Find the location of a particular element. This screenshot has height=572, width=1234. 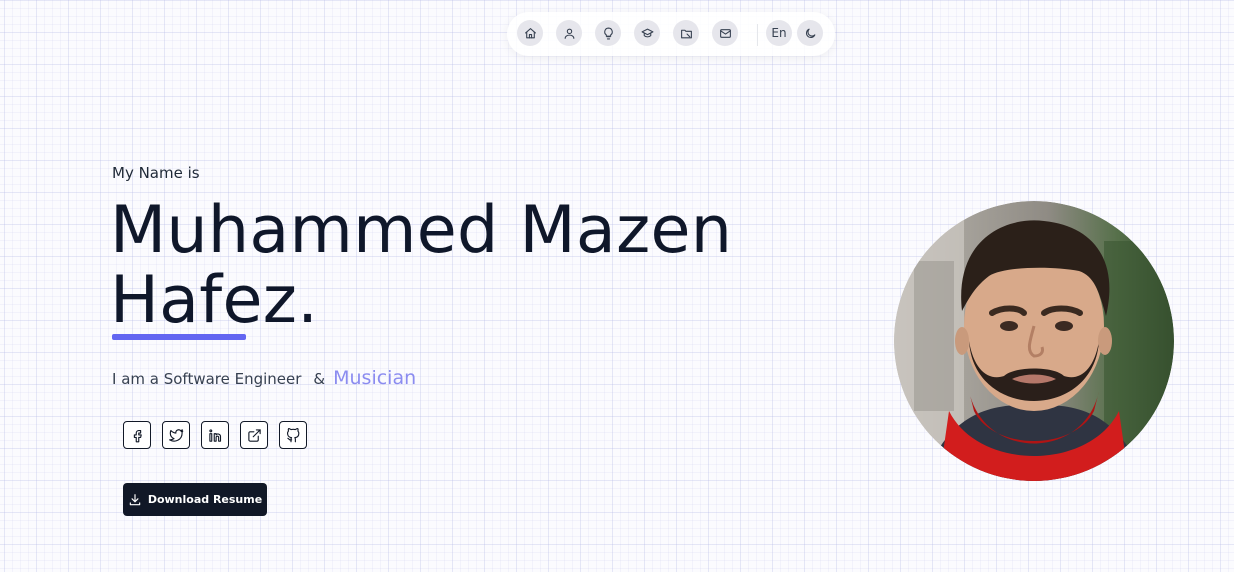

nav-education-button is located at coordinates (647, 33).